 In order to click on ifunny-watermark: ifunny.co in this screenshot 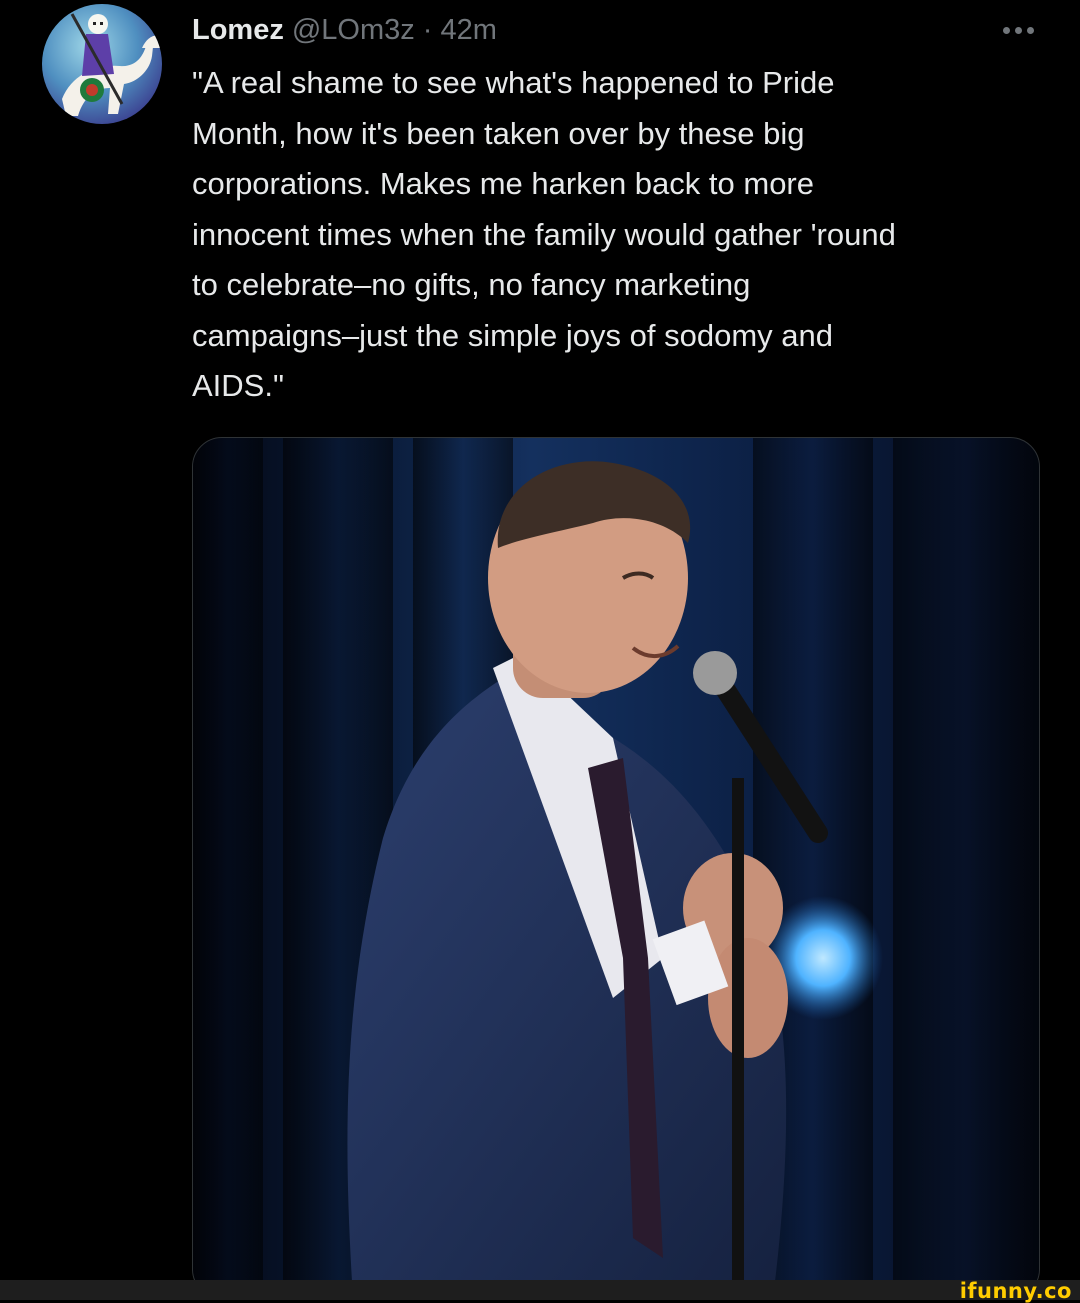, I will do `click(1015, 1291)`.